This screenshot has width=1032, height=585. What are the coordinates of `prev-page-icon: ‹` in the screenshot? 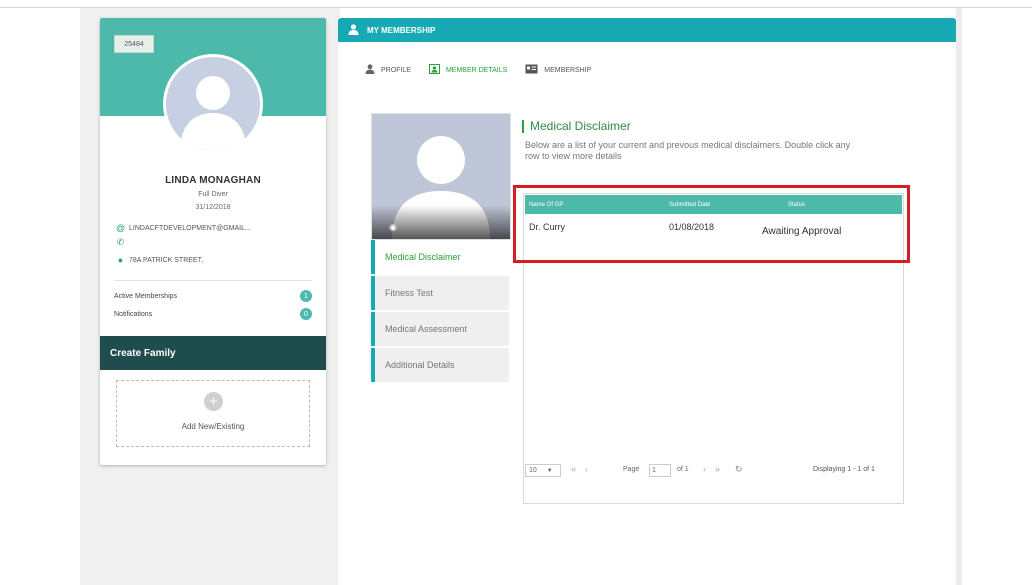 It's located at (586, 469).